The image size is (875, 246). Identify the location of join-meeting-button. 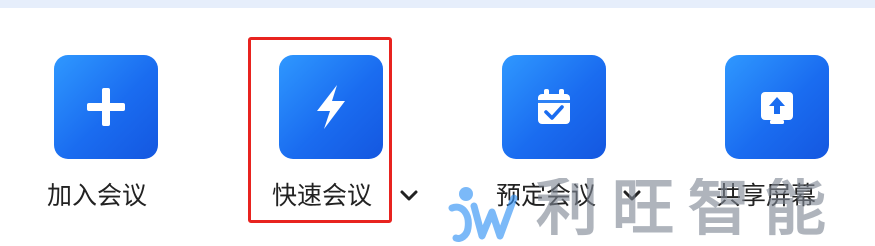
(106, 107).